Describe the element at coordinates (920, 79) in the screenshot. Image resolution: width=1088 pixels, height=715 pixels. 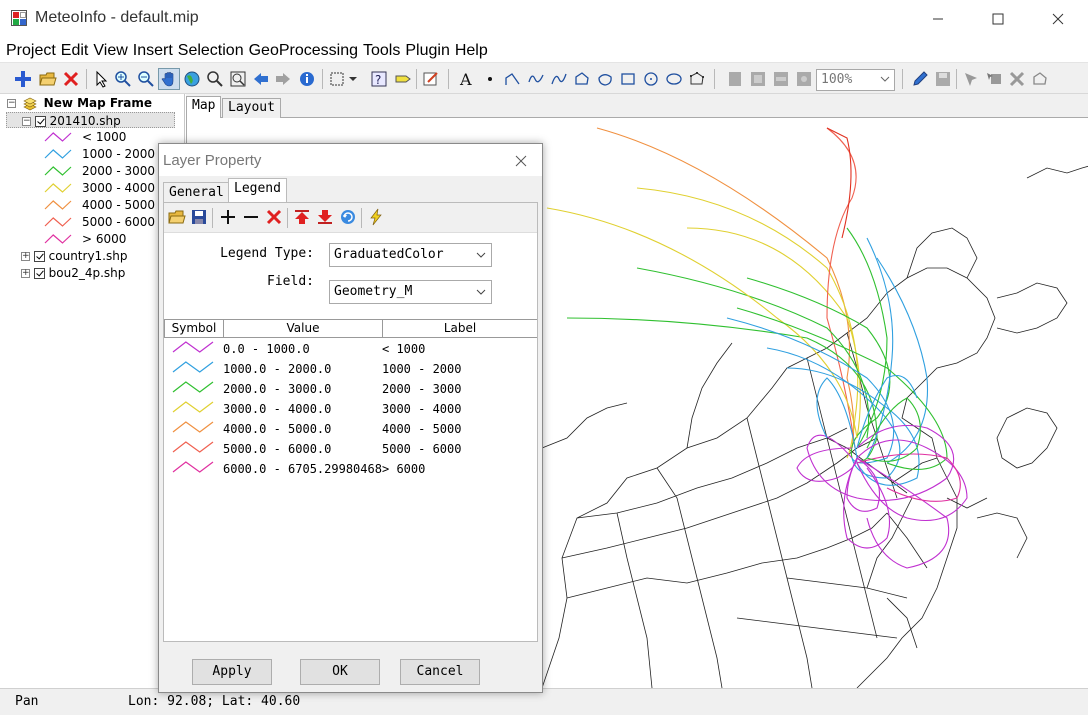
I see `edit-pencil-button` at that location.